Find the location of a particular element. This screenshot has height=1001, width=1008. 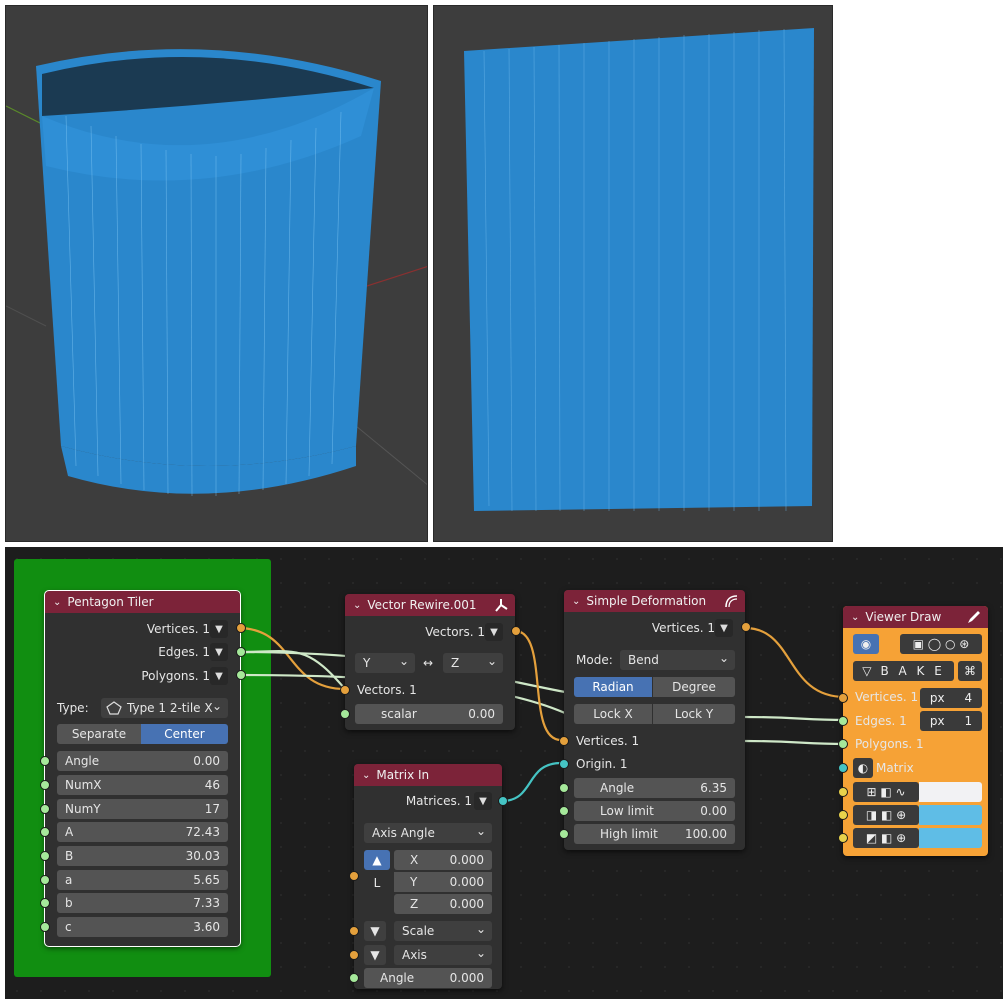

b-input-socket is located at coordinates (45, 856).